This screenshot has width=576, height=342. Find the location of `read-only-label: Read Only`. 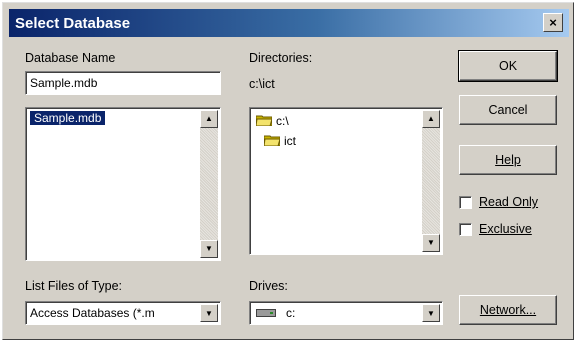

read-only-label: Read Only is located at coordinates (508, 202).